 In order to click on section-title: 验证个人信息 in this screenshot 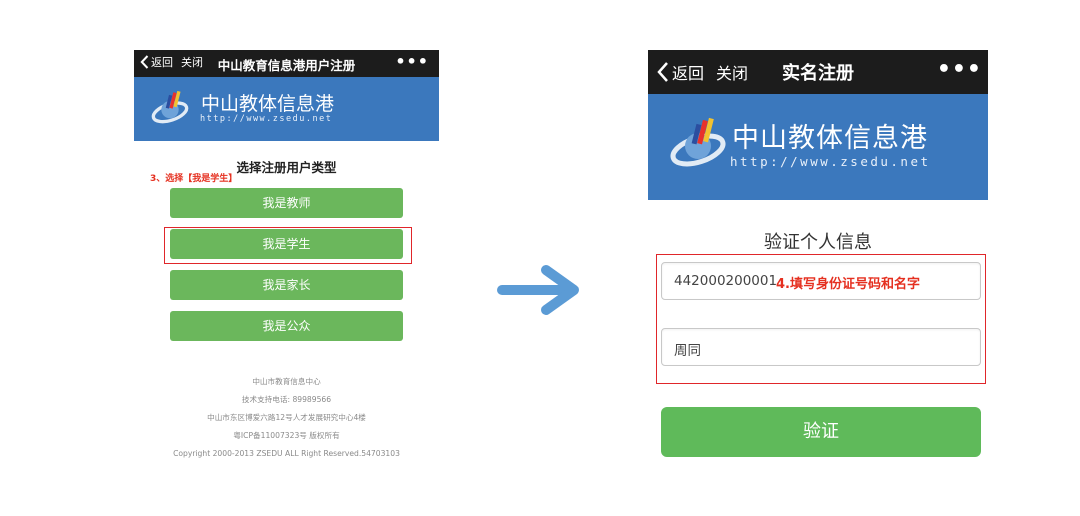, I will do `click(818, 242)`.